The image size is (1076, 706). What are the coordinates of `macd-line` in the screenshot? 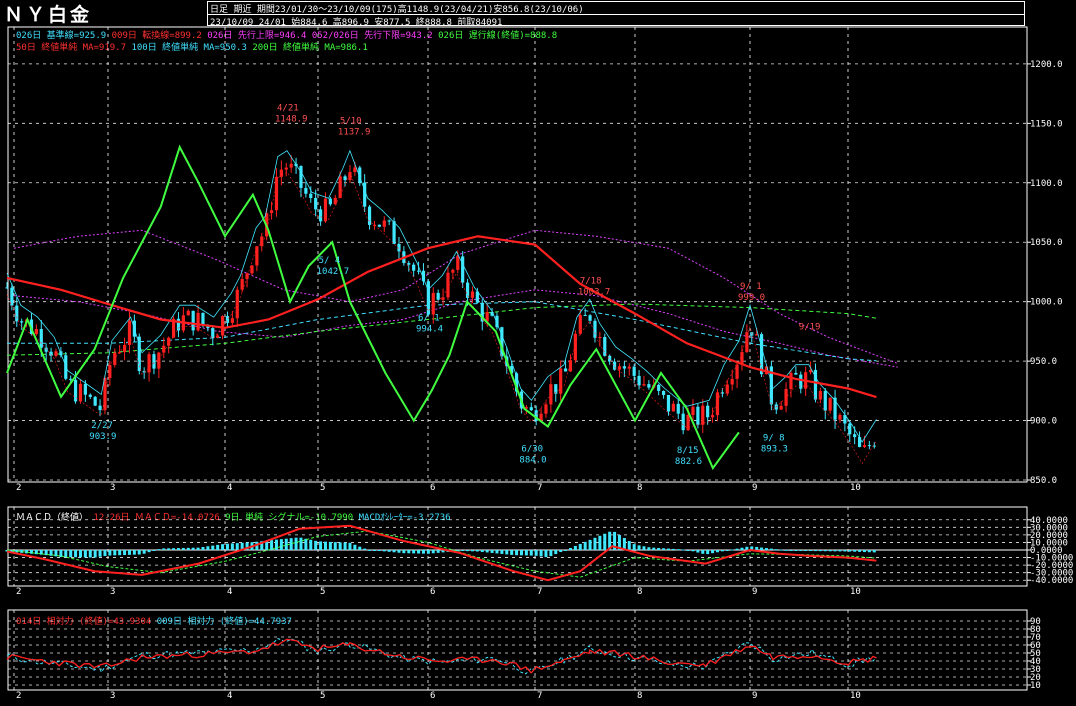 It's located at (441, 553).